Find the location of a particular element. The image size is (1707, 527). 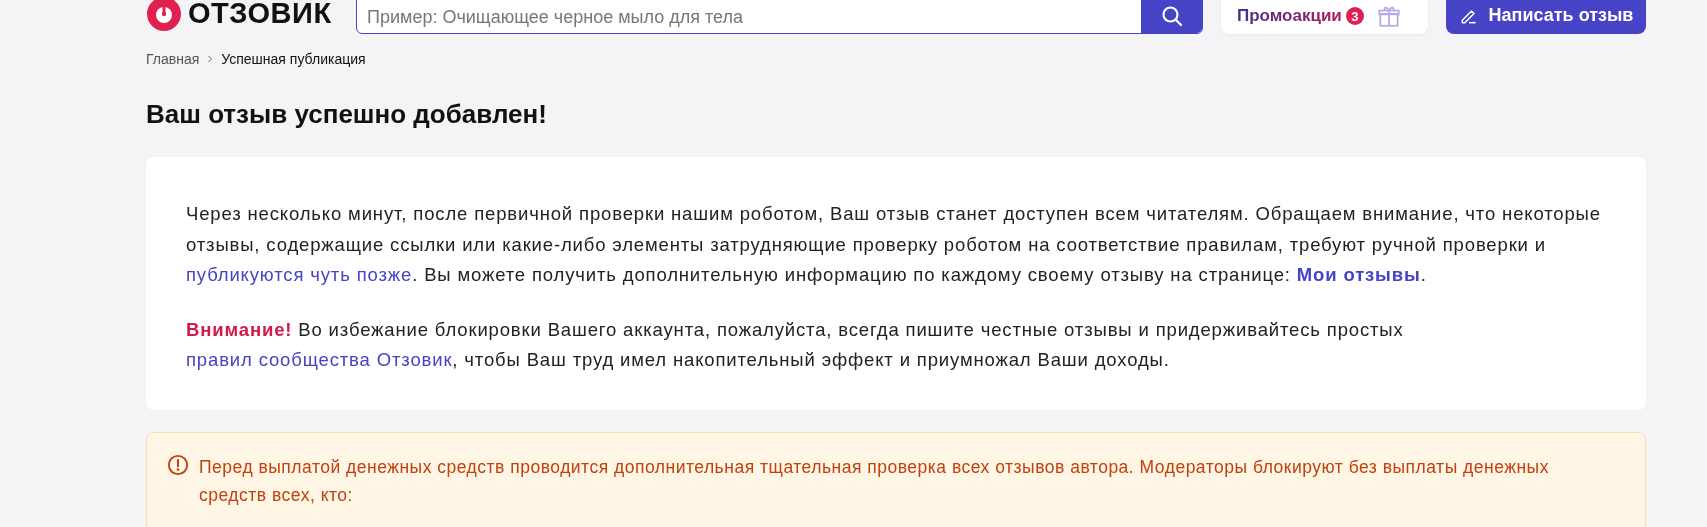

text-link: публикуются чуть позже is located at coordinates (299, 275).